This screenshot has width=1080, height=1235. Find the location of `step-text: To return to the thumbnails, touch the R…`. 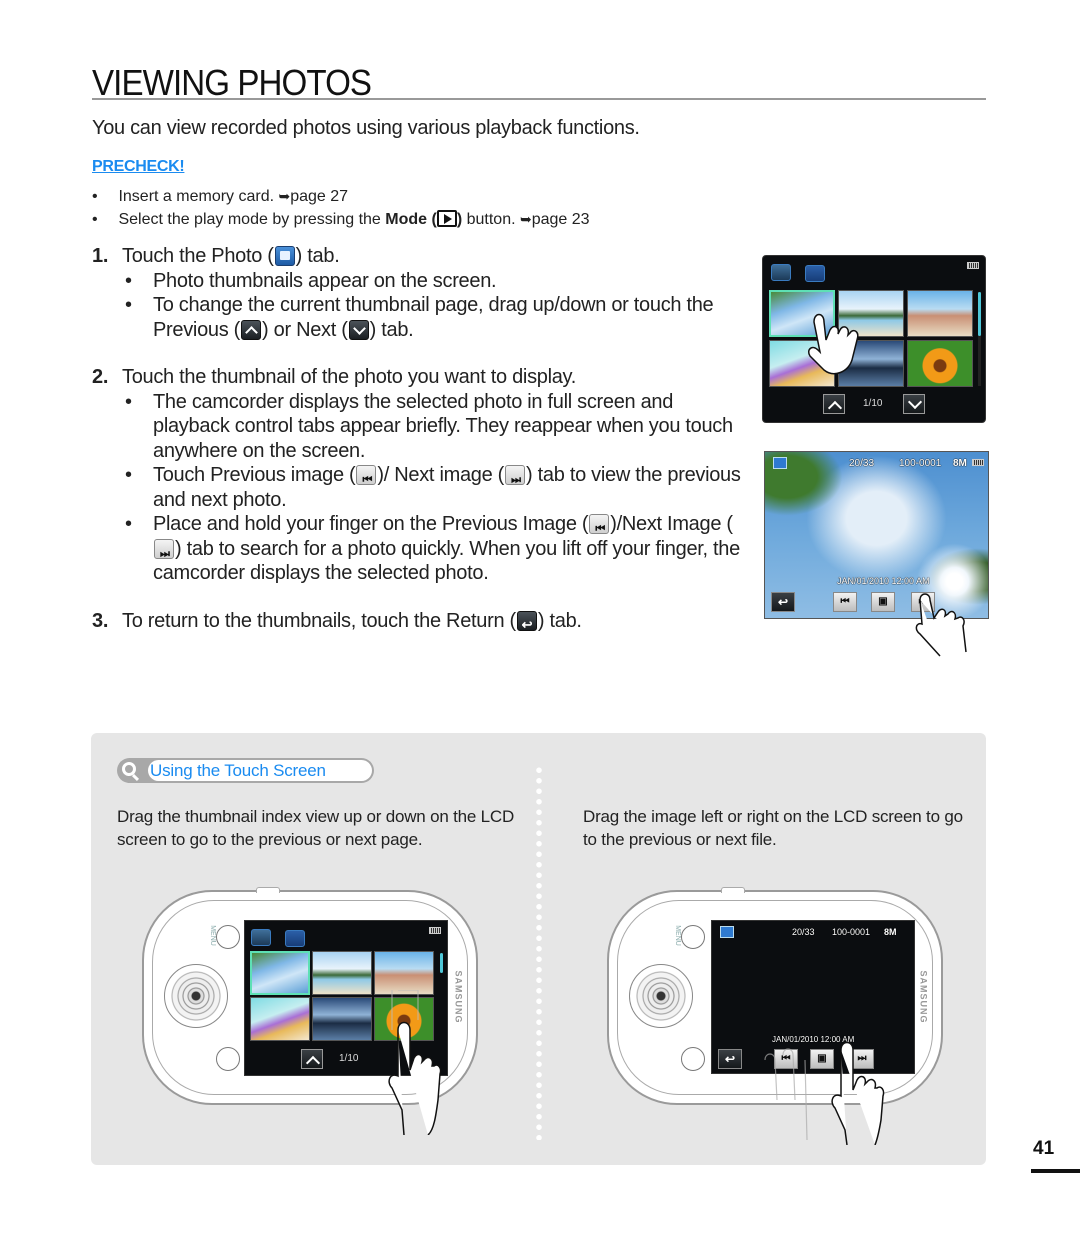

step-text: To return to the thumbnails, touch the R… is located at coordinates (319, 620).